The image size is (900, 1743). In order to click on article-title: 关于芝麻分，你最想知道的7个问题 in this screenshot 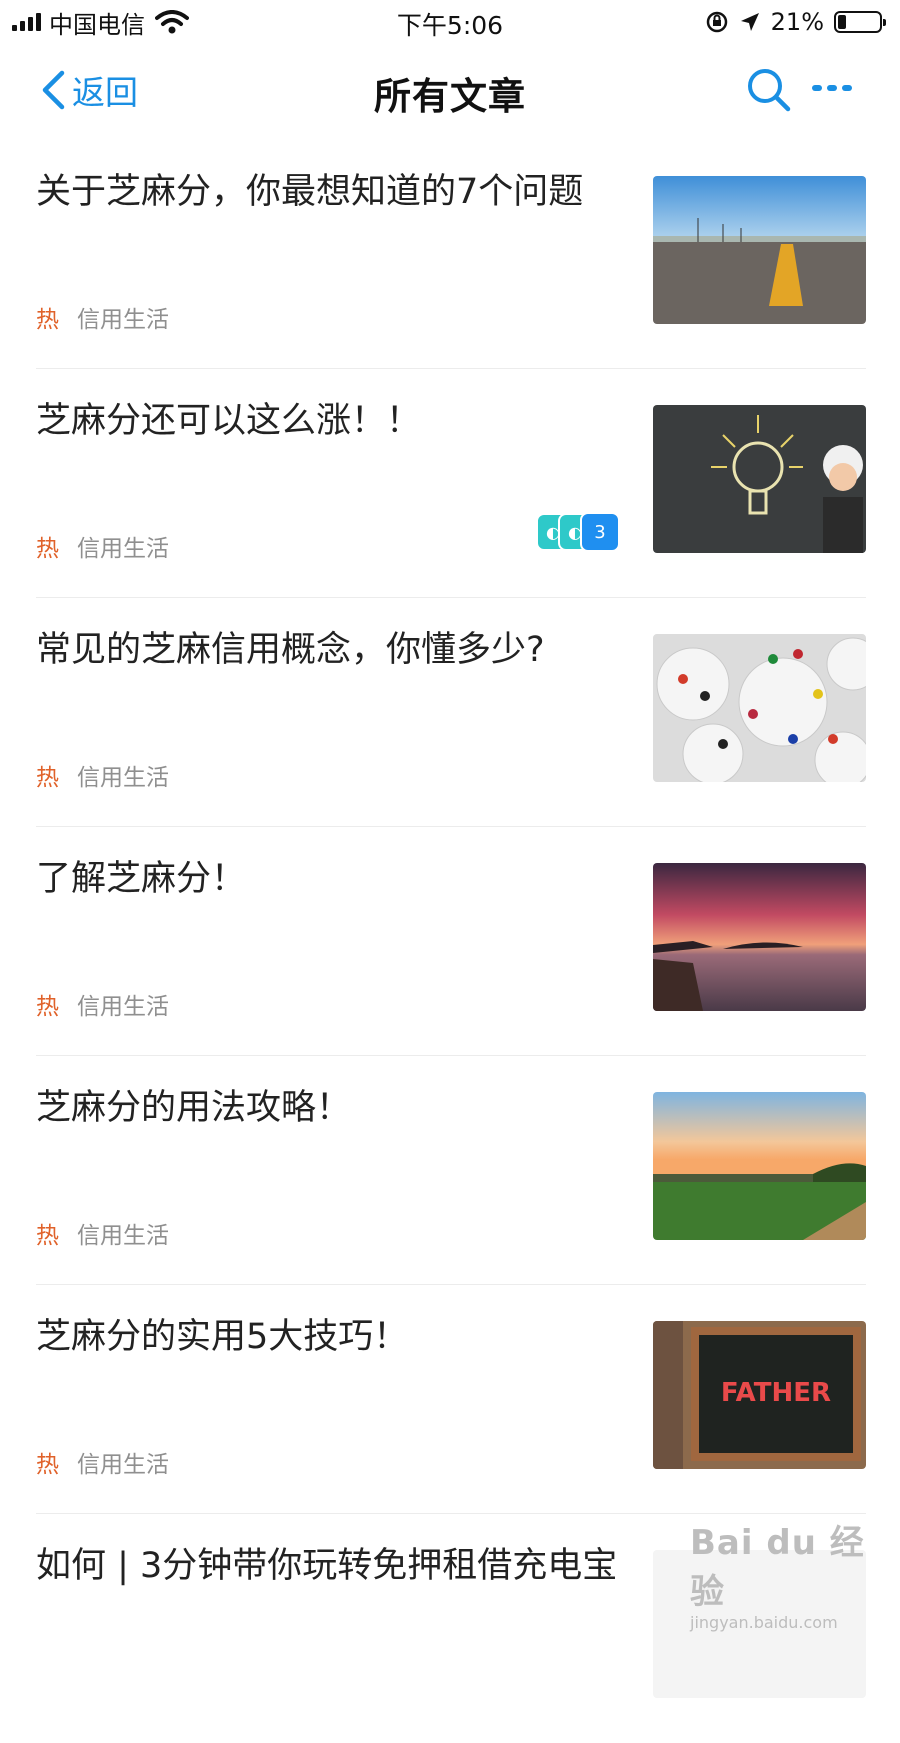, I will do `click(310, 192)`.